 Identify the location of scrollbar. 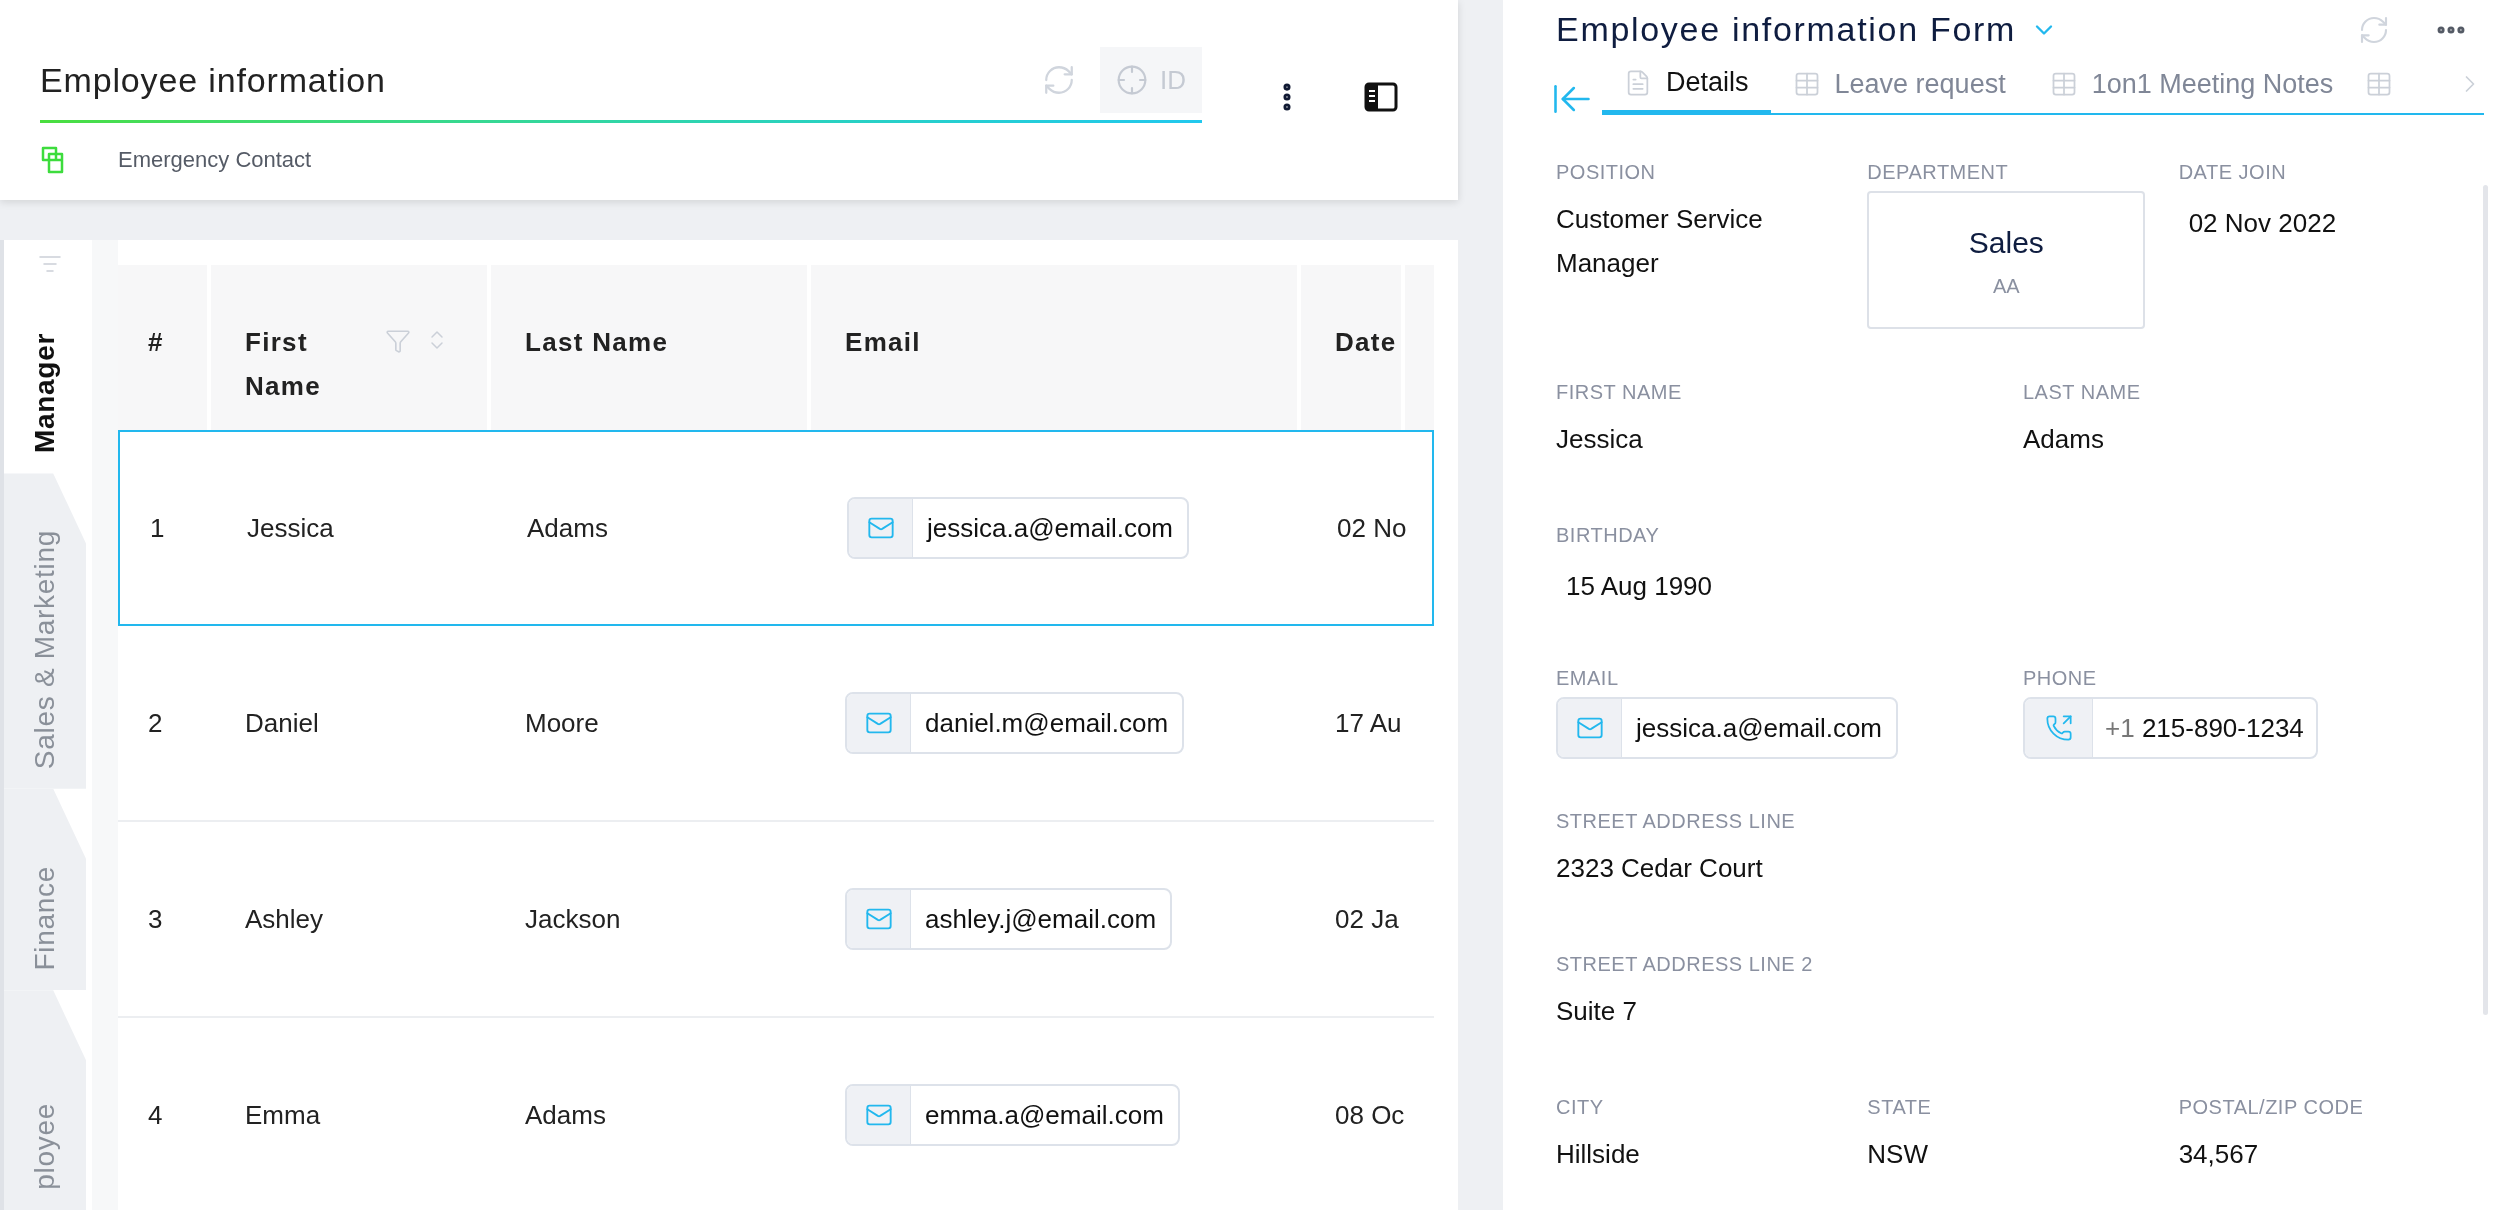
(2485, 600).